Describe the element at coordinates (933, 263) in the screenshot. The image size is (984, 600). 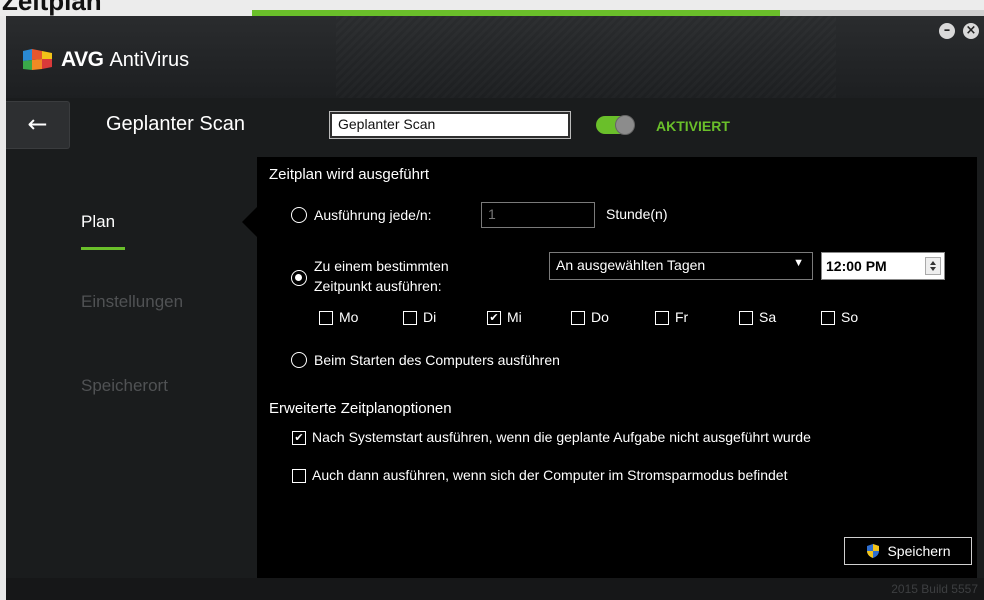
I see `spin-up-icon` at that location.